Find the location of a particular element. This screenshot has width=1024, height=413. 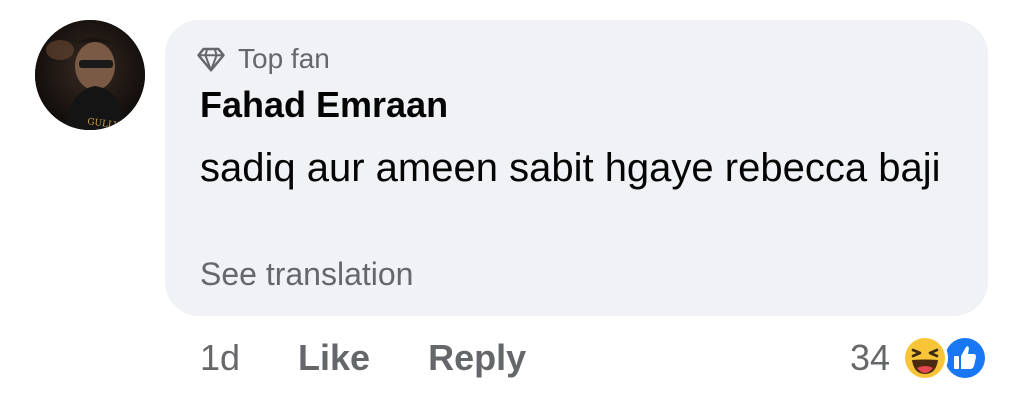

reply-button: Reply is located at coordinates (477, 358).